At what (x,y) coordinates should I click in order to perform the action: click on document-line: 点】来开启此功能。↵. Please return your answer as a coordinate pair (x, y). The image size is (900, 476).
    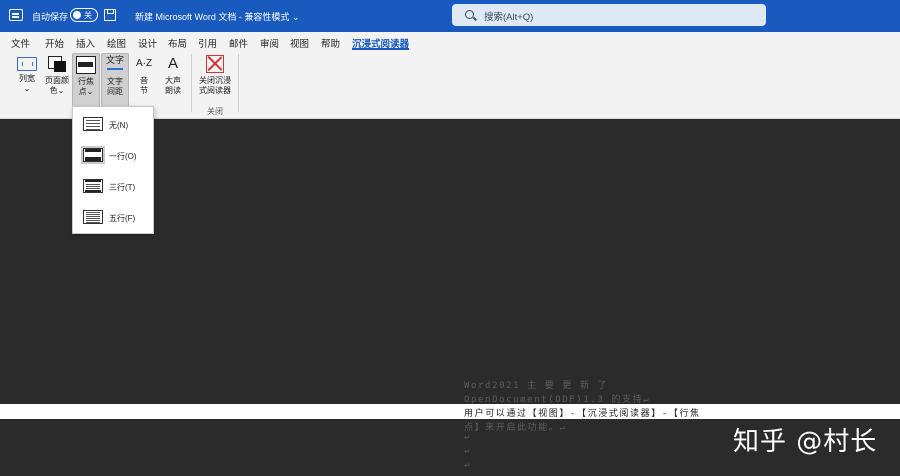
    Looking at the image, I should click on (515, 428).